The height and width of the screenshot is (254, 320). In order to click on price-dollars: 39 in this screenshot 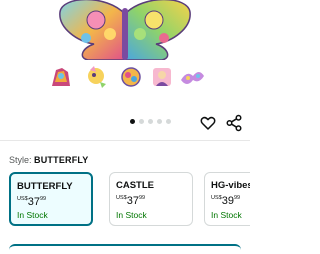, I will do `click(227, 201)`.